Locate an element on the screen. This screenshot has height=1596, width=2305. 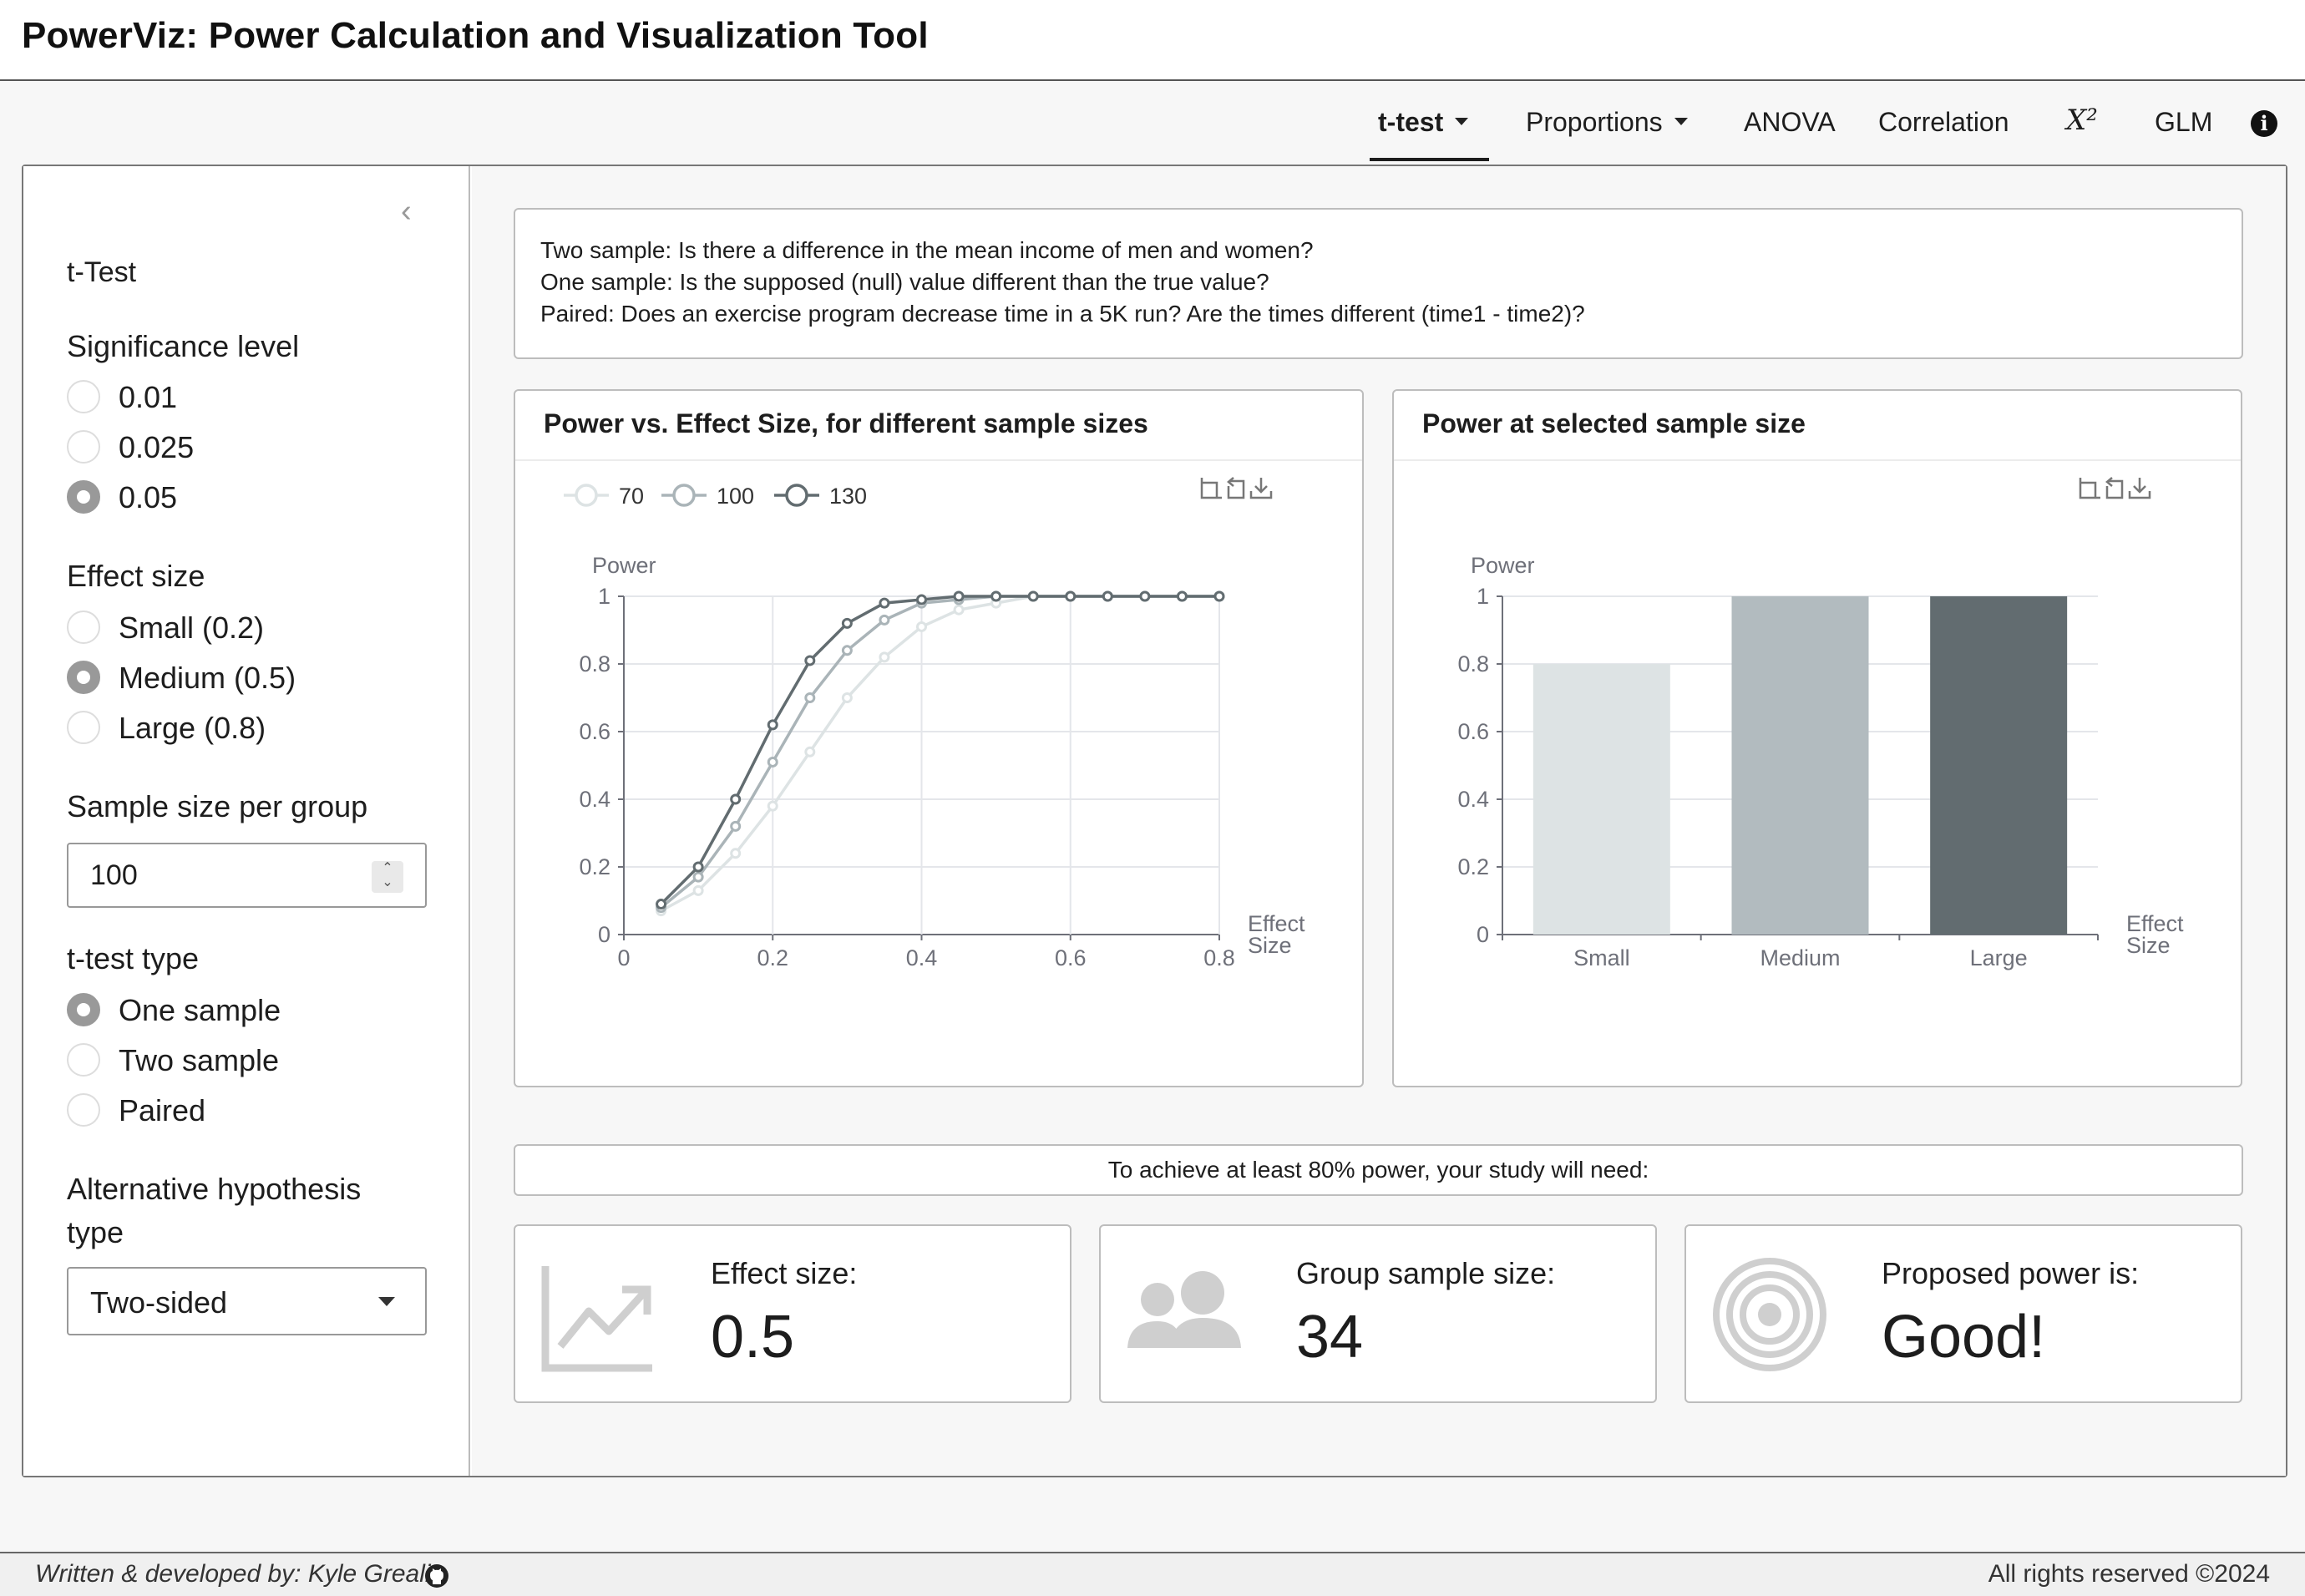
legend-label: 70 is located at coordinates (631, 496).